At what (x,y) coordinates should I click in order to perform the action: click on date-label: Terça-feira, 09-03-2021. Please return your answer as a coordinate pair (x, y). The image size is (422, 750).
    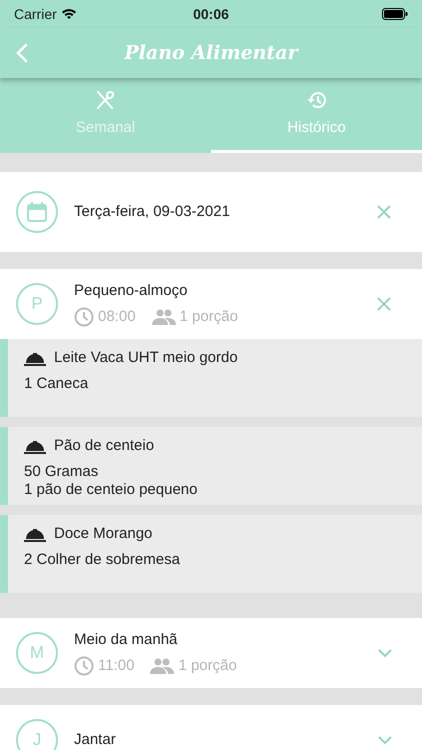
    Looking at the image, I should click on (152, 212).